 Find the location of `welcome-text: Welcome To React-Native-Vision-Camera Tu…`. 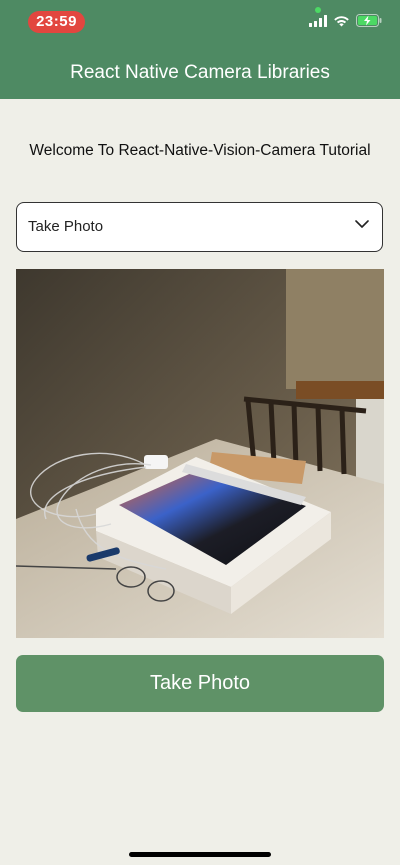

welcome-text: Welcome To React-Native-Vision-Camera Tu… is located at coordinates (200, 150).